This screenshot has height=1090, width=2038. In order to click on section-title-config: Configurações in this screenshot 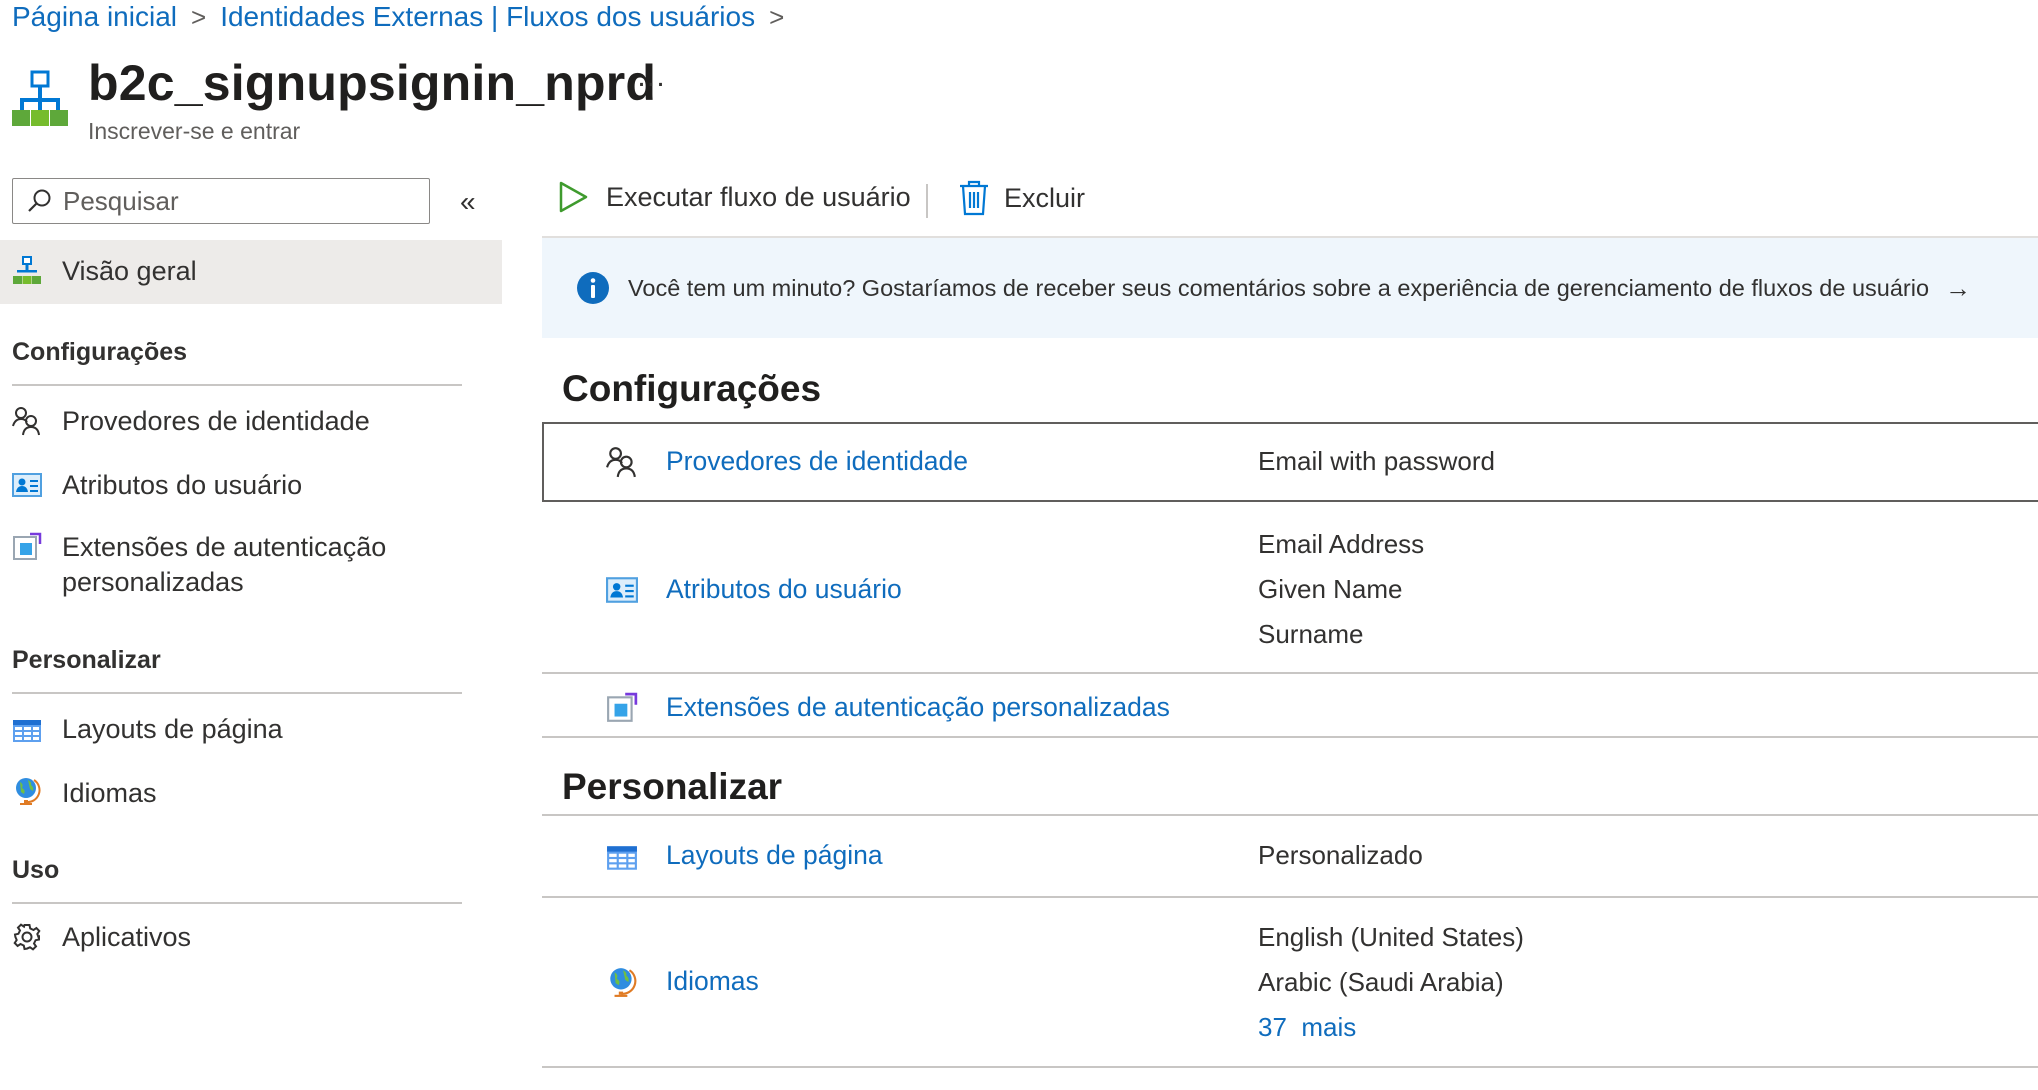, I will do `click(692, 388)`.